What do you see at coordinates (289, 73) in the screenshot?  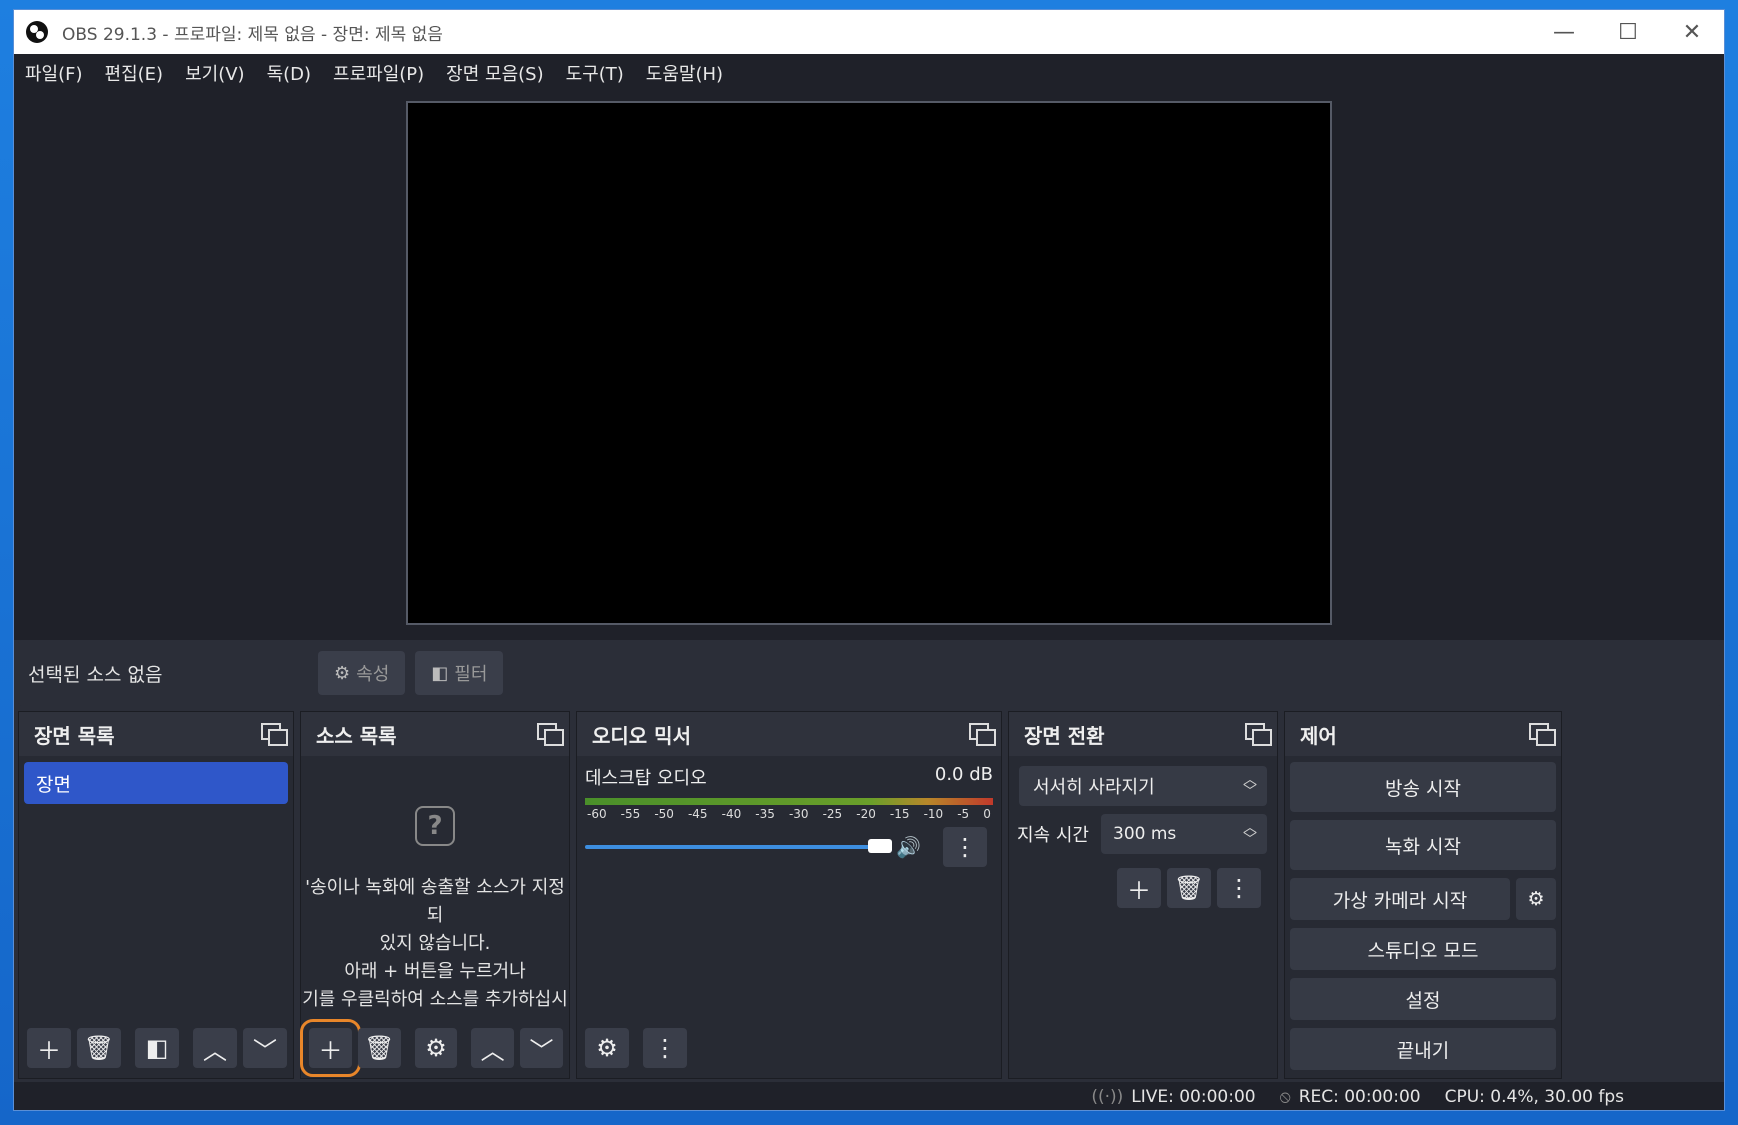 I see `menu-docks: 독(D)` at bounding box center [289, 73].